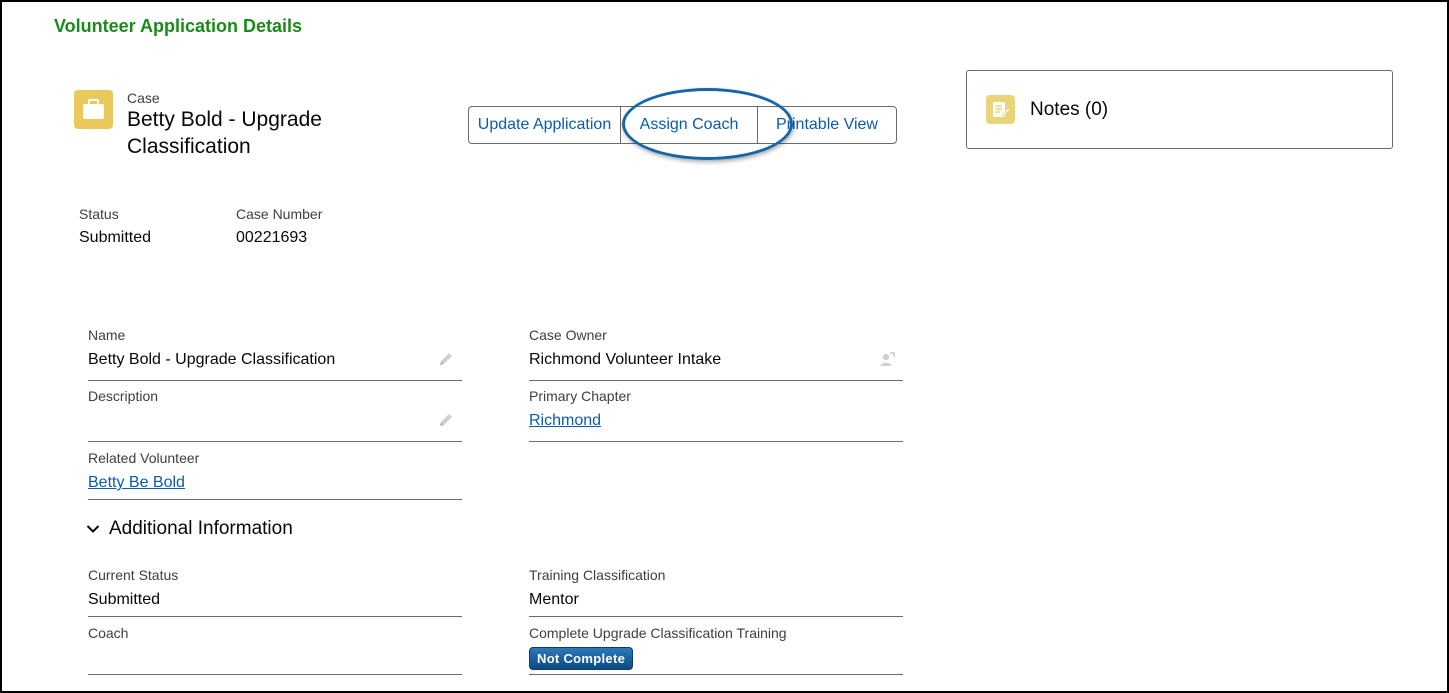  Describe the element at coordinates (658, 633) in the screenshot. I see `upgrade-training-label: Complete Upgrade Classification Training` at that location.